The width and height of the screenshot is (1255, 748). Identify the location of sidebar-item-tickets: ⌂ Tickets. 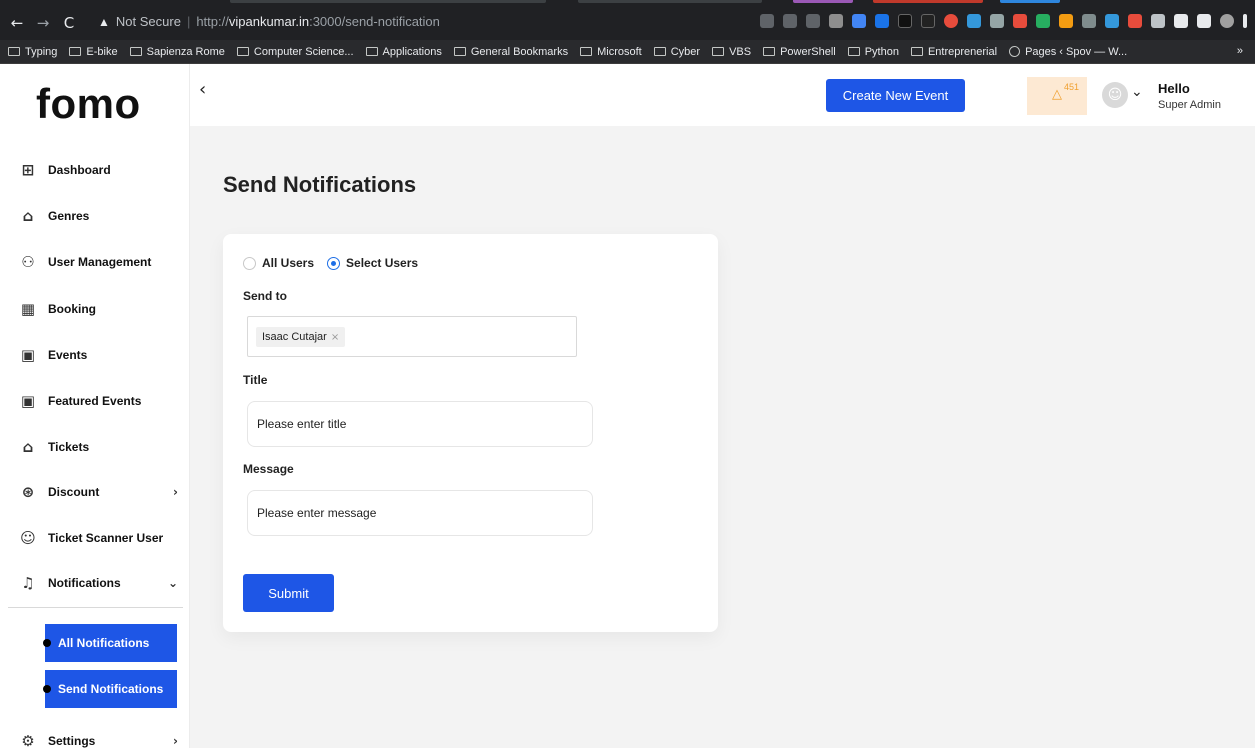
(95, 447).